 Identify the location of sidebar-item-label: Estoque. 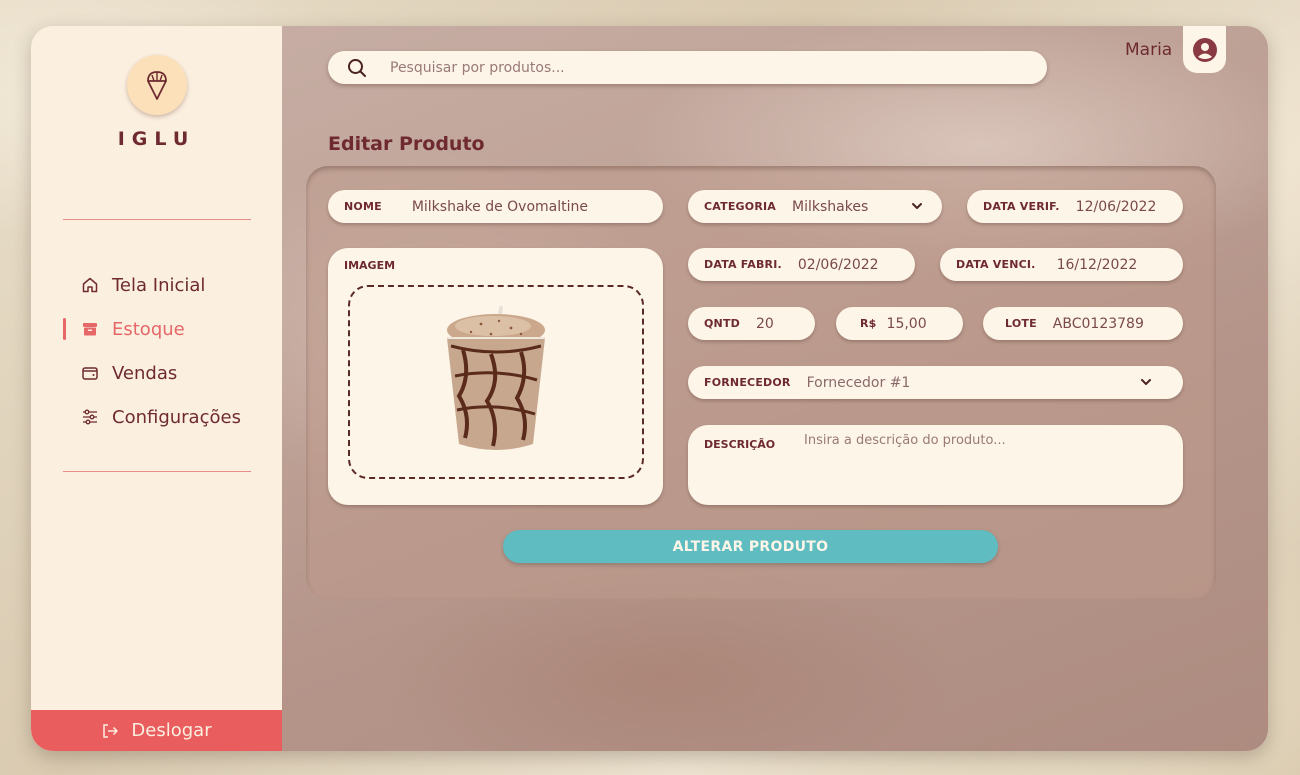
(148, 329).